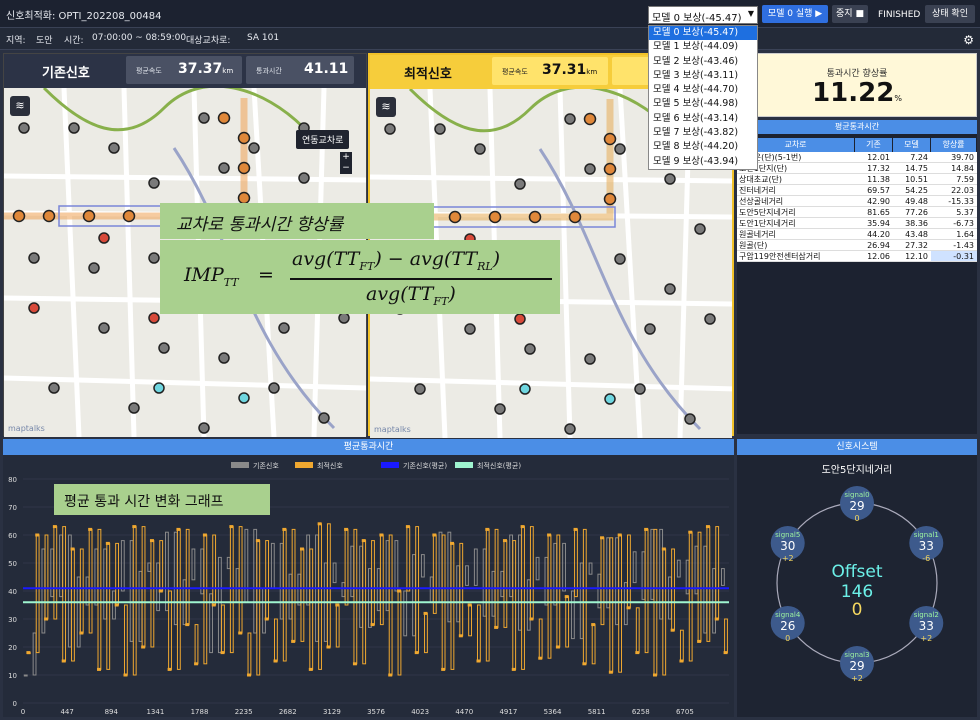 The height and width of the screenshot is (720, 980). Describe the element at coordinates (360, 277) in the screenshot. I see `formula-box: IMPTT = avg(TTFT) − avg(TTRL) avg(TTFT)` at that location.